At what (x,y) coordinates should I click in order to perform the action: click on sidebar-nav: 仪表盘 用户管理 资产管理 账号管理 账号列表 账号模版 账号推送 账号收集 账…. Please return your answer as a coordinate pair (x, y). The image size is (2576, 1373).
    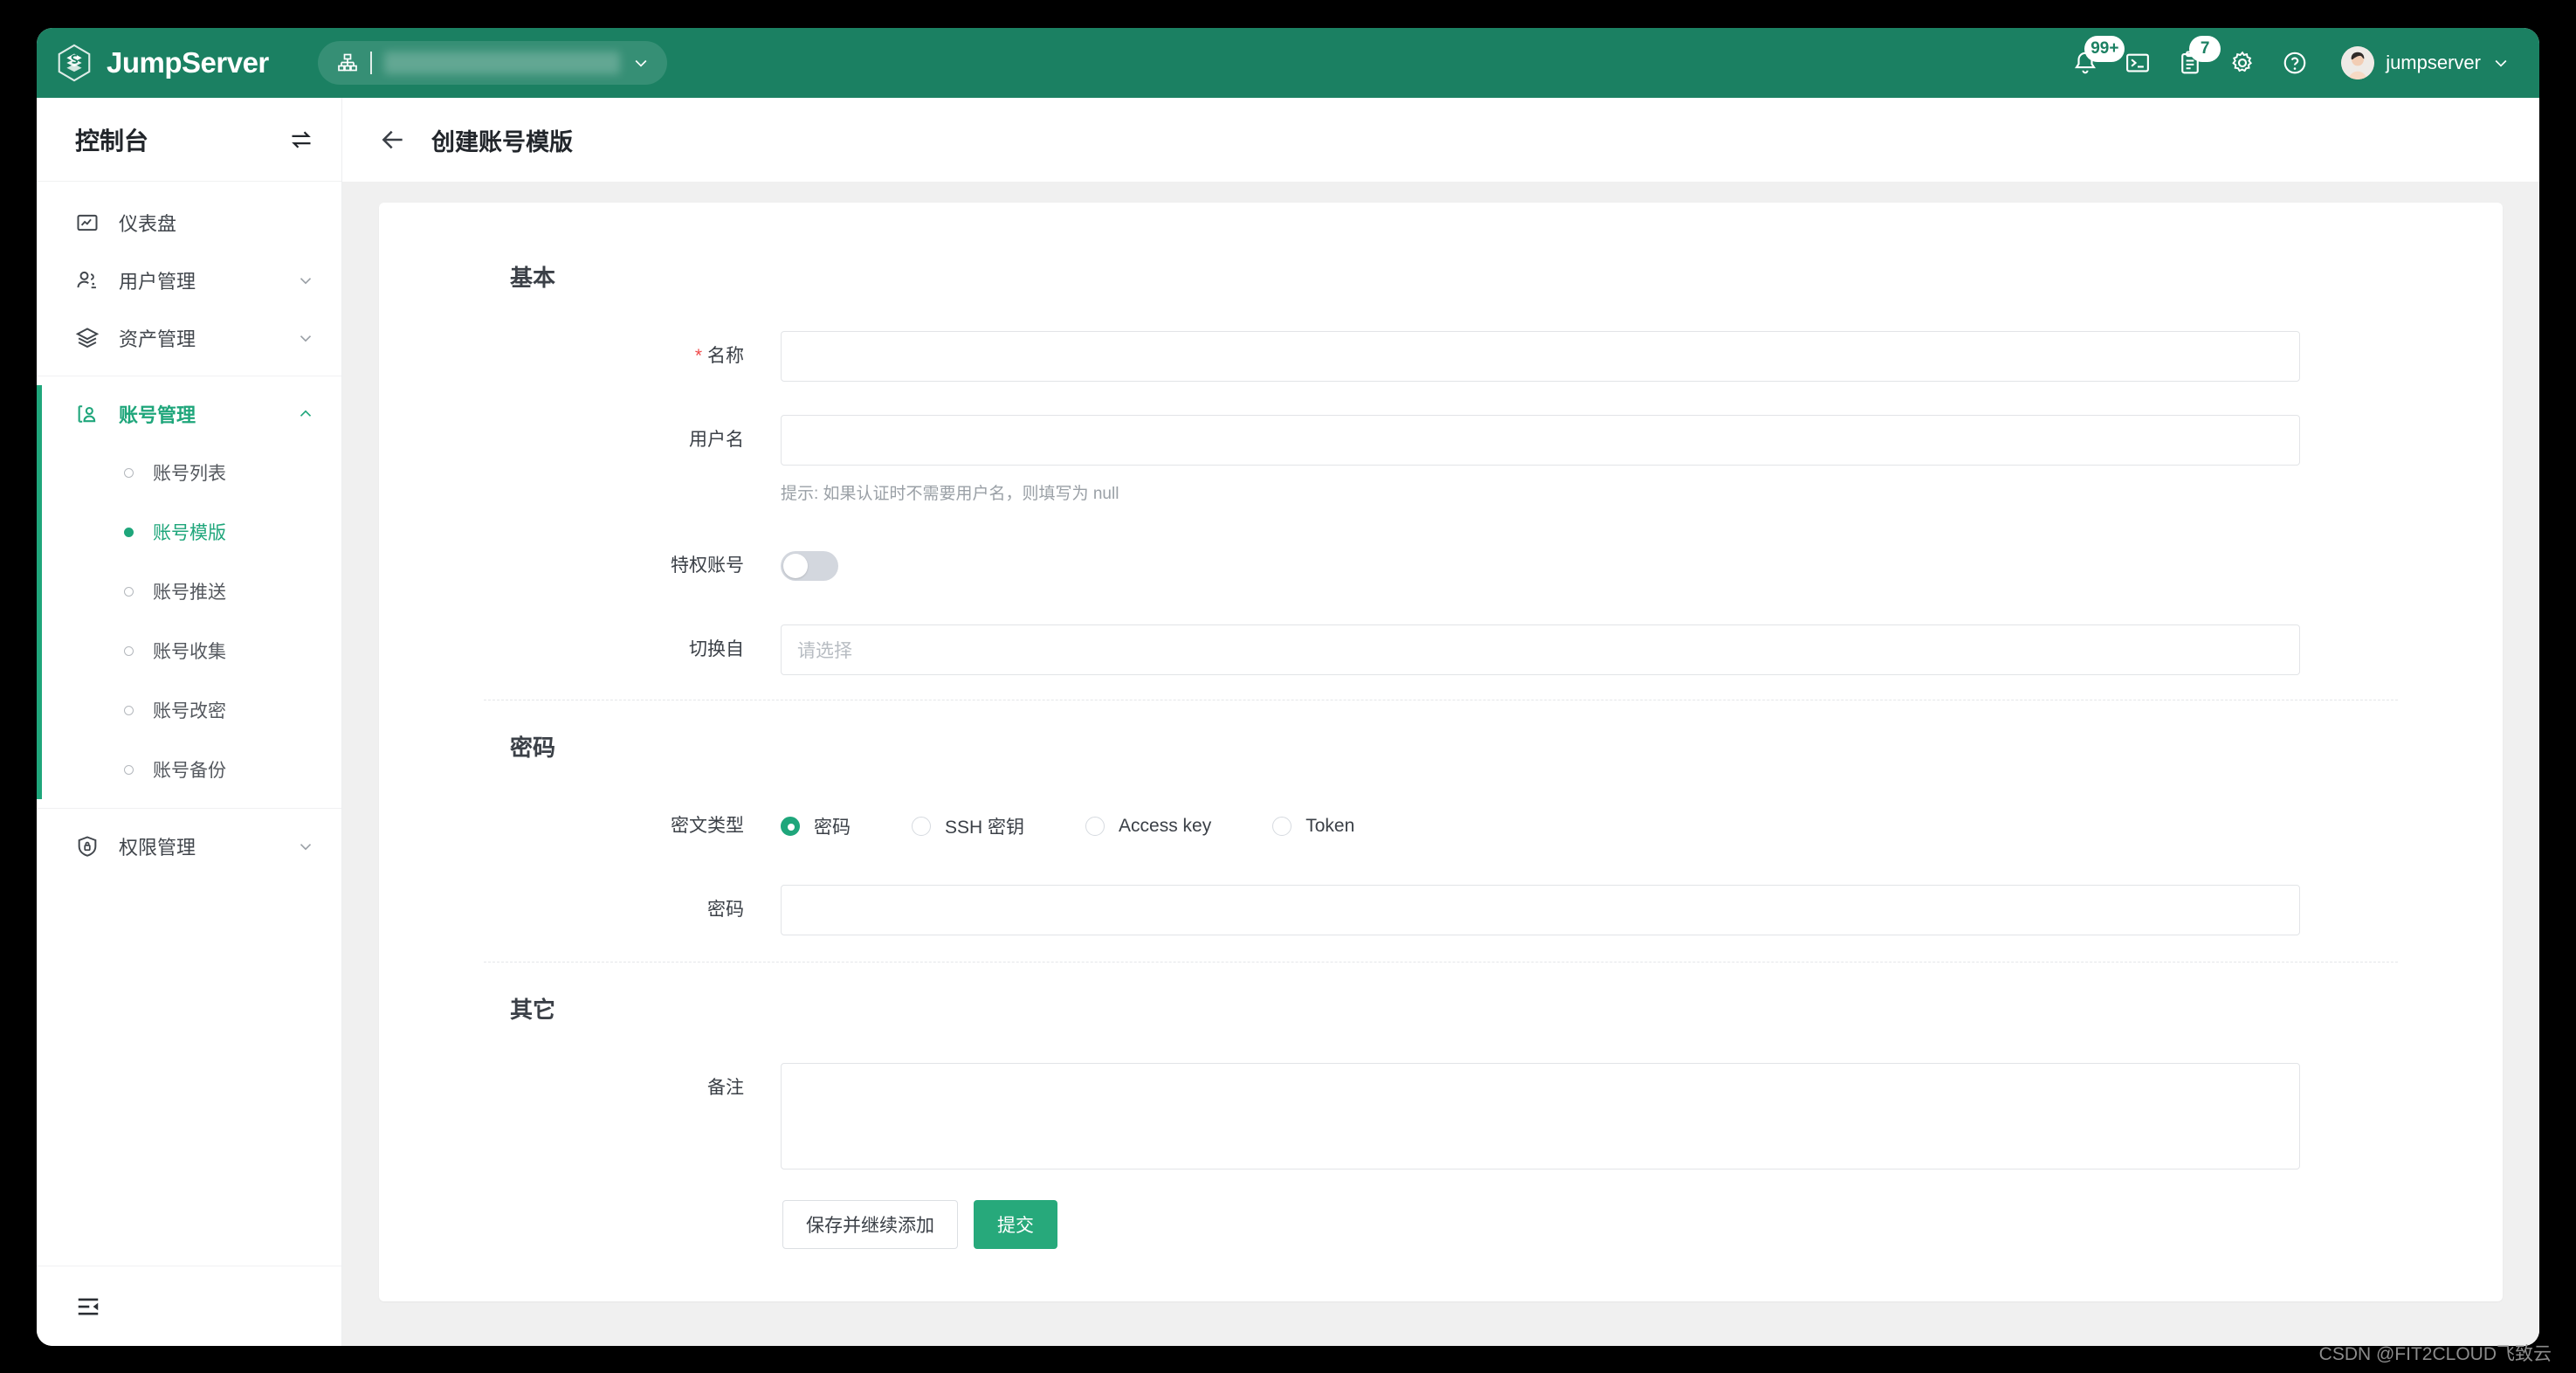
    Looking at the image, I should click on (189, 724).